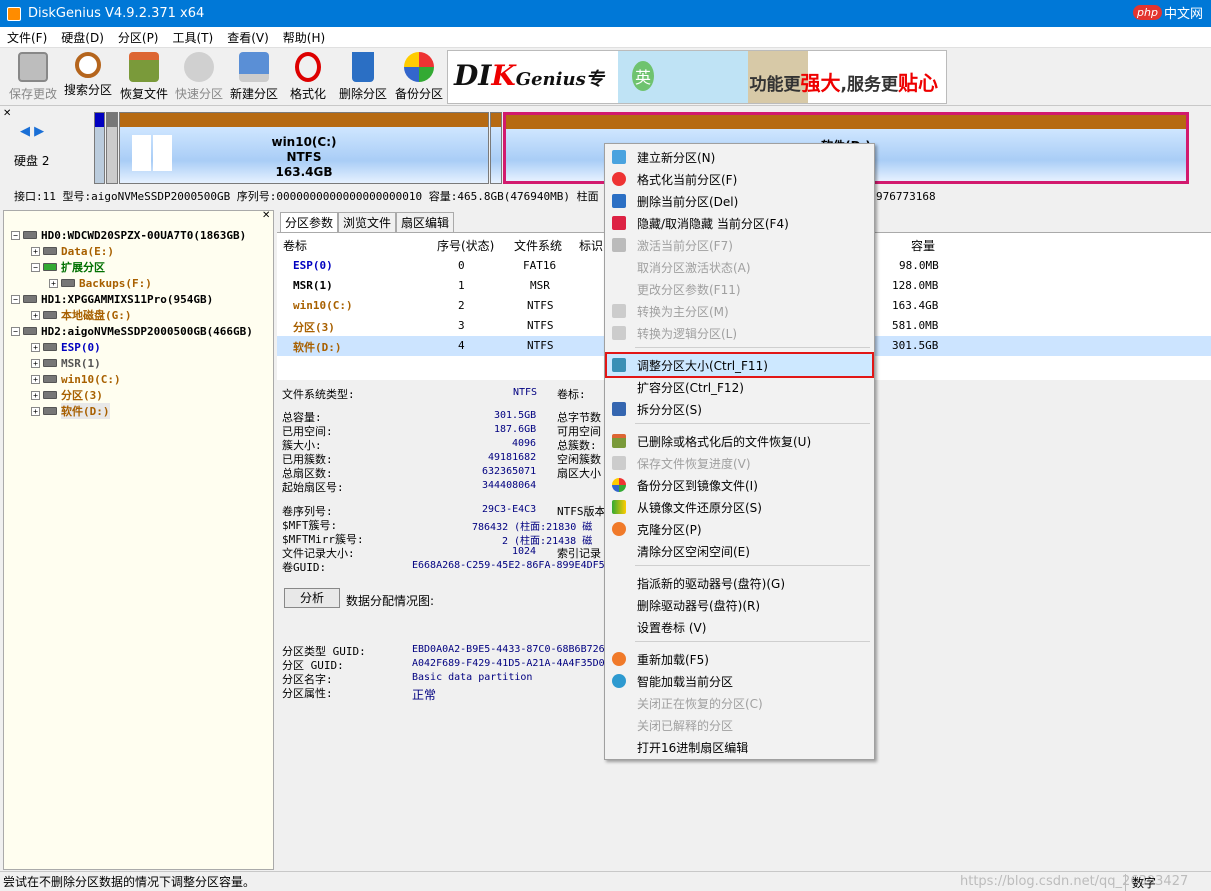 The height and width of the screenshot is (891, 1211). I want to click on split-icon, so click(619, 409).